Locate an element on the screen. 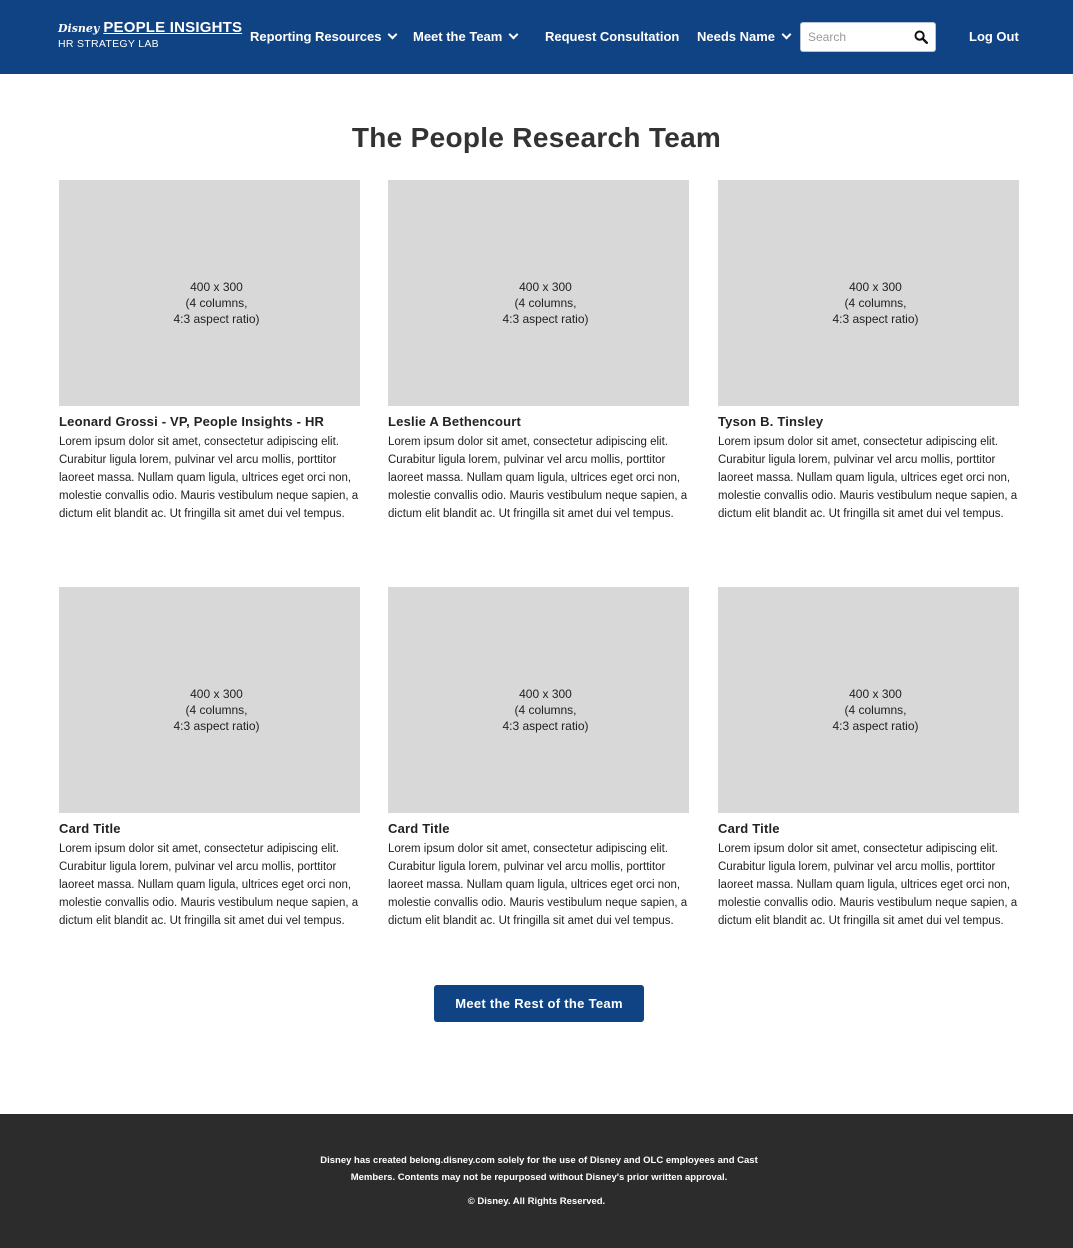 Image resolution: width=1073 pixels, height=1248 pixels. nav-needs-name: Needs Name is located at coordinates (744, 36).